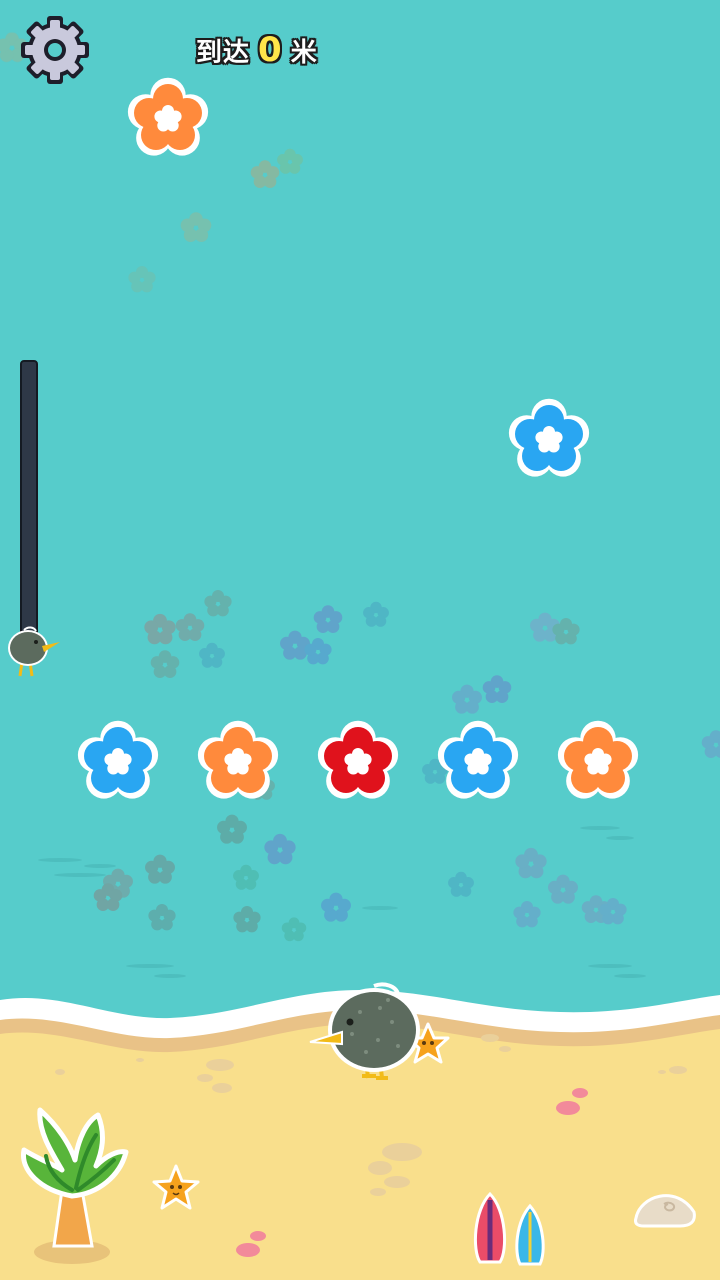 The width and height of the screenshot is (720, 1280). I want to click on distance-value: 0, so click(270, 50).